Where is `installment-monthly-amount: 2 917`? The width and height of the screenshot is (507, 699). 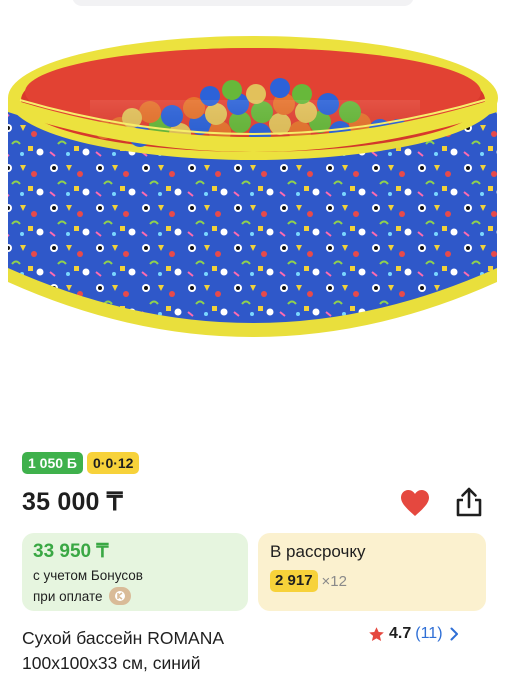 installment-monthly-amount: 2 917 is located at coordinates (294, 581).